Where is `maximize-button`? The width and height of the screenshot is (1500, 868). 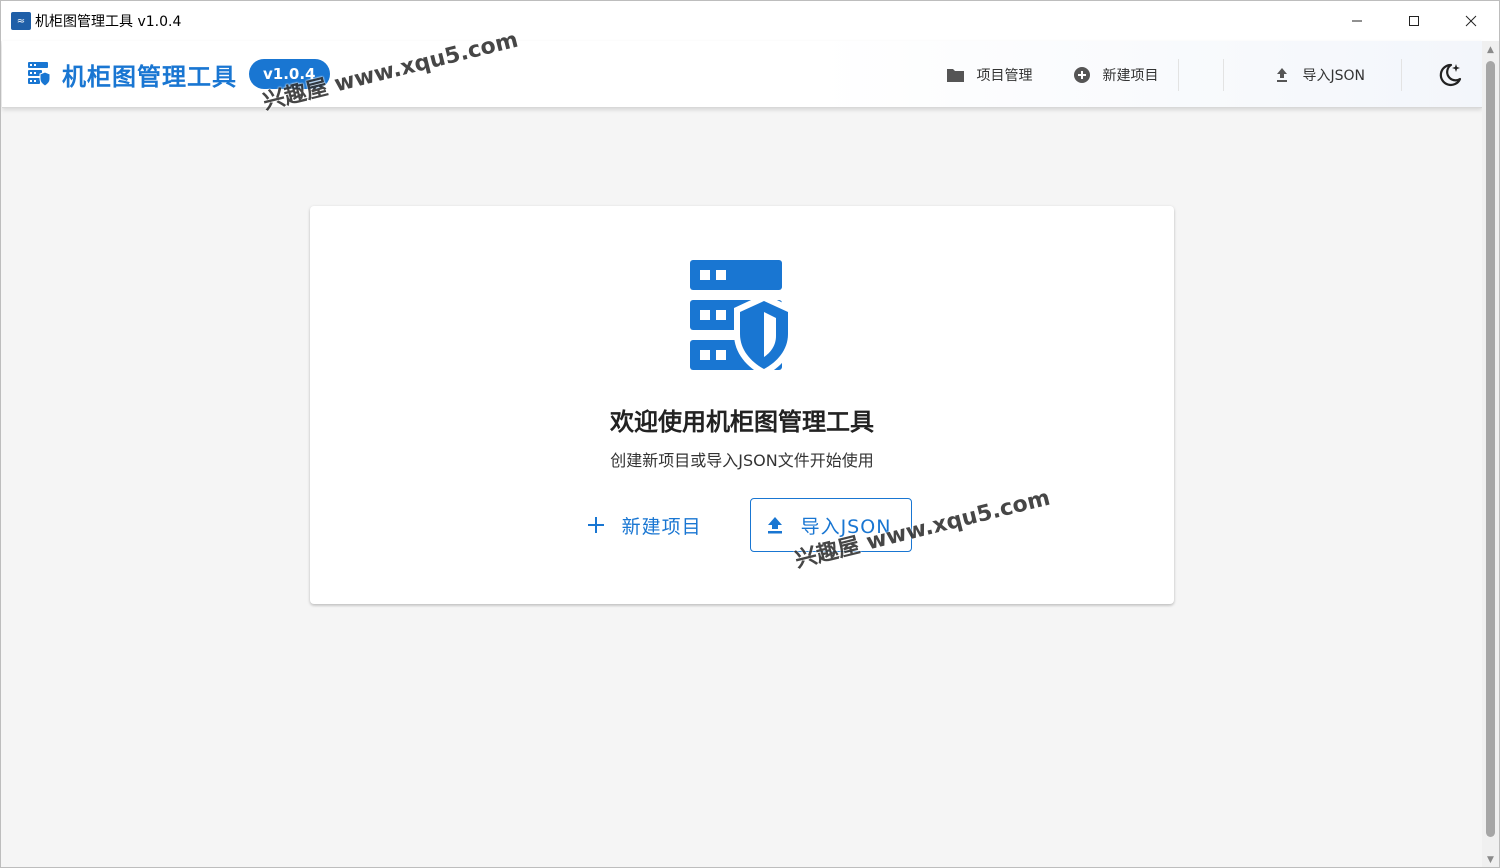 maximize-button is located at coordinates (1413, 21).